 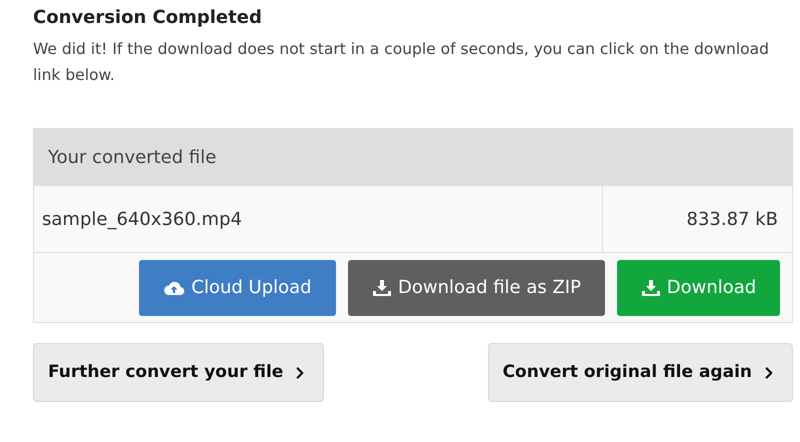 What do you see at coordinates (174, 288) in the screenshot?
I see `cloud-upload-icon` at bounding box center [174, 288].